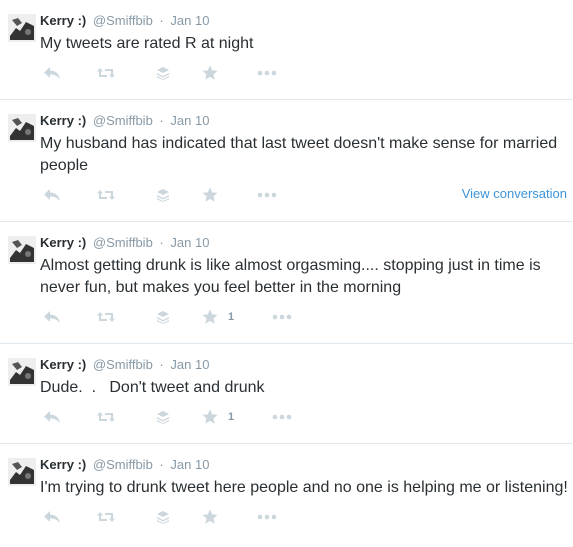 Image resolution: width=573 pixels, height=547 pixels. Describe the element at coordinates (514, 193) in the screenshot. I see `view-conversation-link: View conversation` at that location.